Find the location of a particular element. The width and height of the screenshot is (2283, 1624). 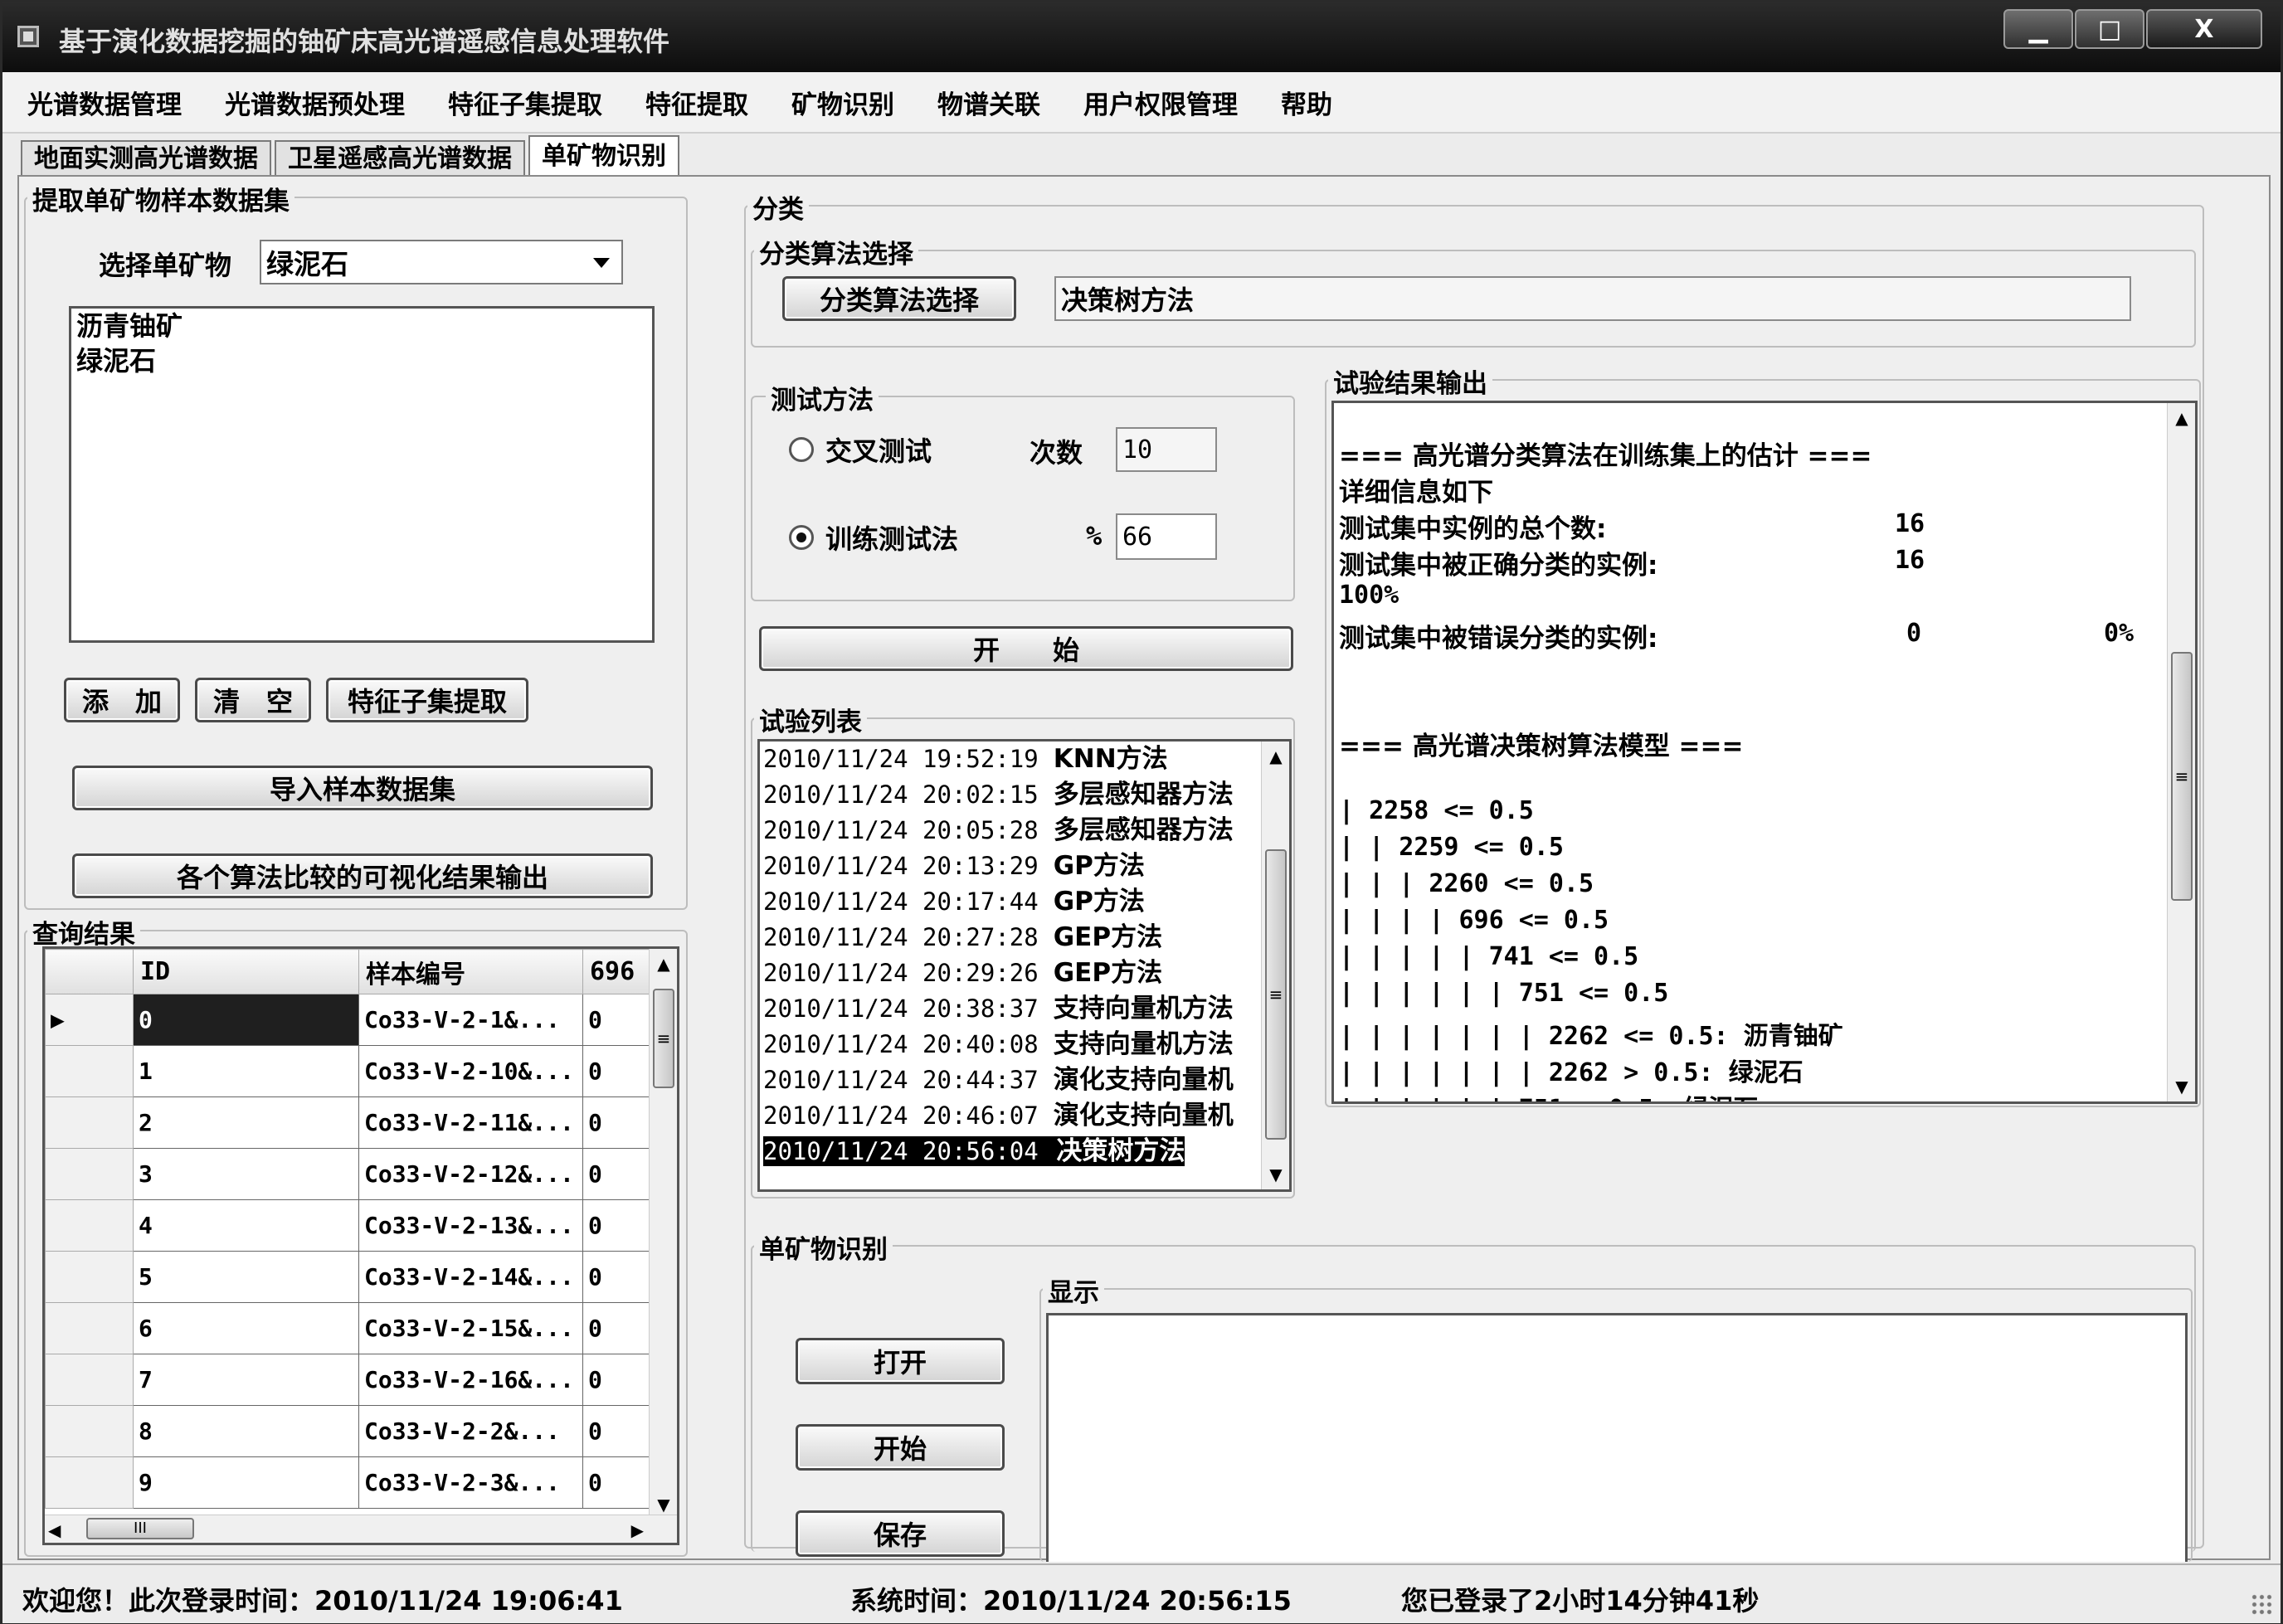

tab-ground-spectra: 地面实测高光谱数据 is located at coordinates (146, 158).